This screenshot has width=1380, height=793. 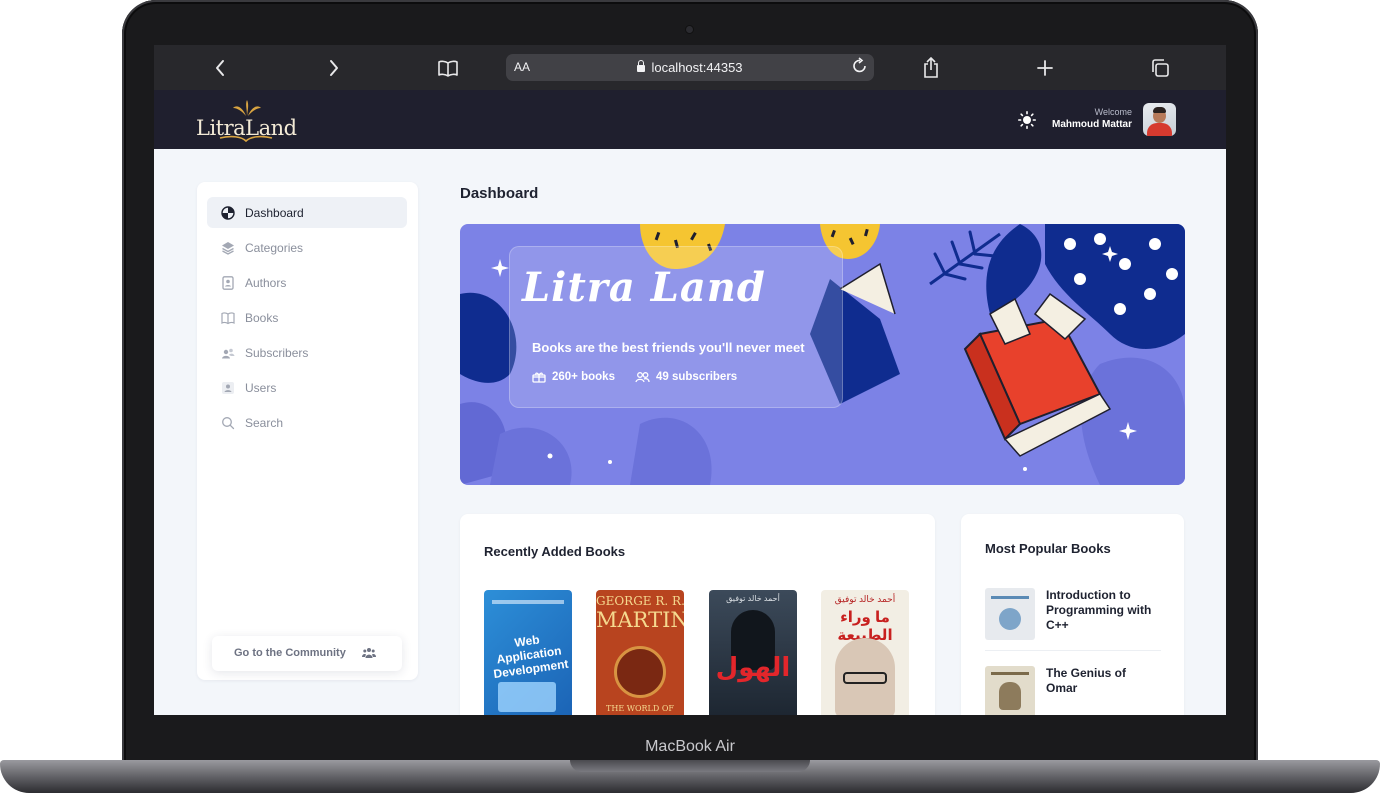 I want to click on back-icon, so click(x=220, y=68).